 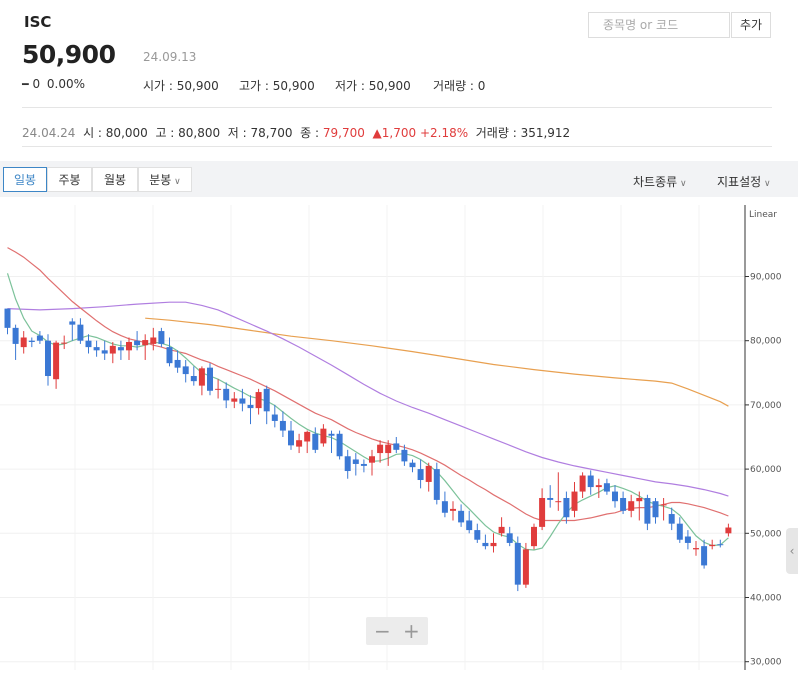 I want to click on indicator-menu: 지표설정 ∨, so click(x=744, y=181).